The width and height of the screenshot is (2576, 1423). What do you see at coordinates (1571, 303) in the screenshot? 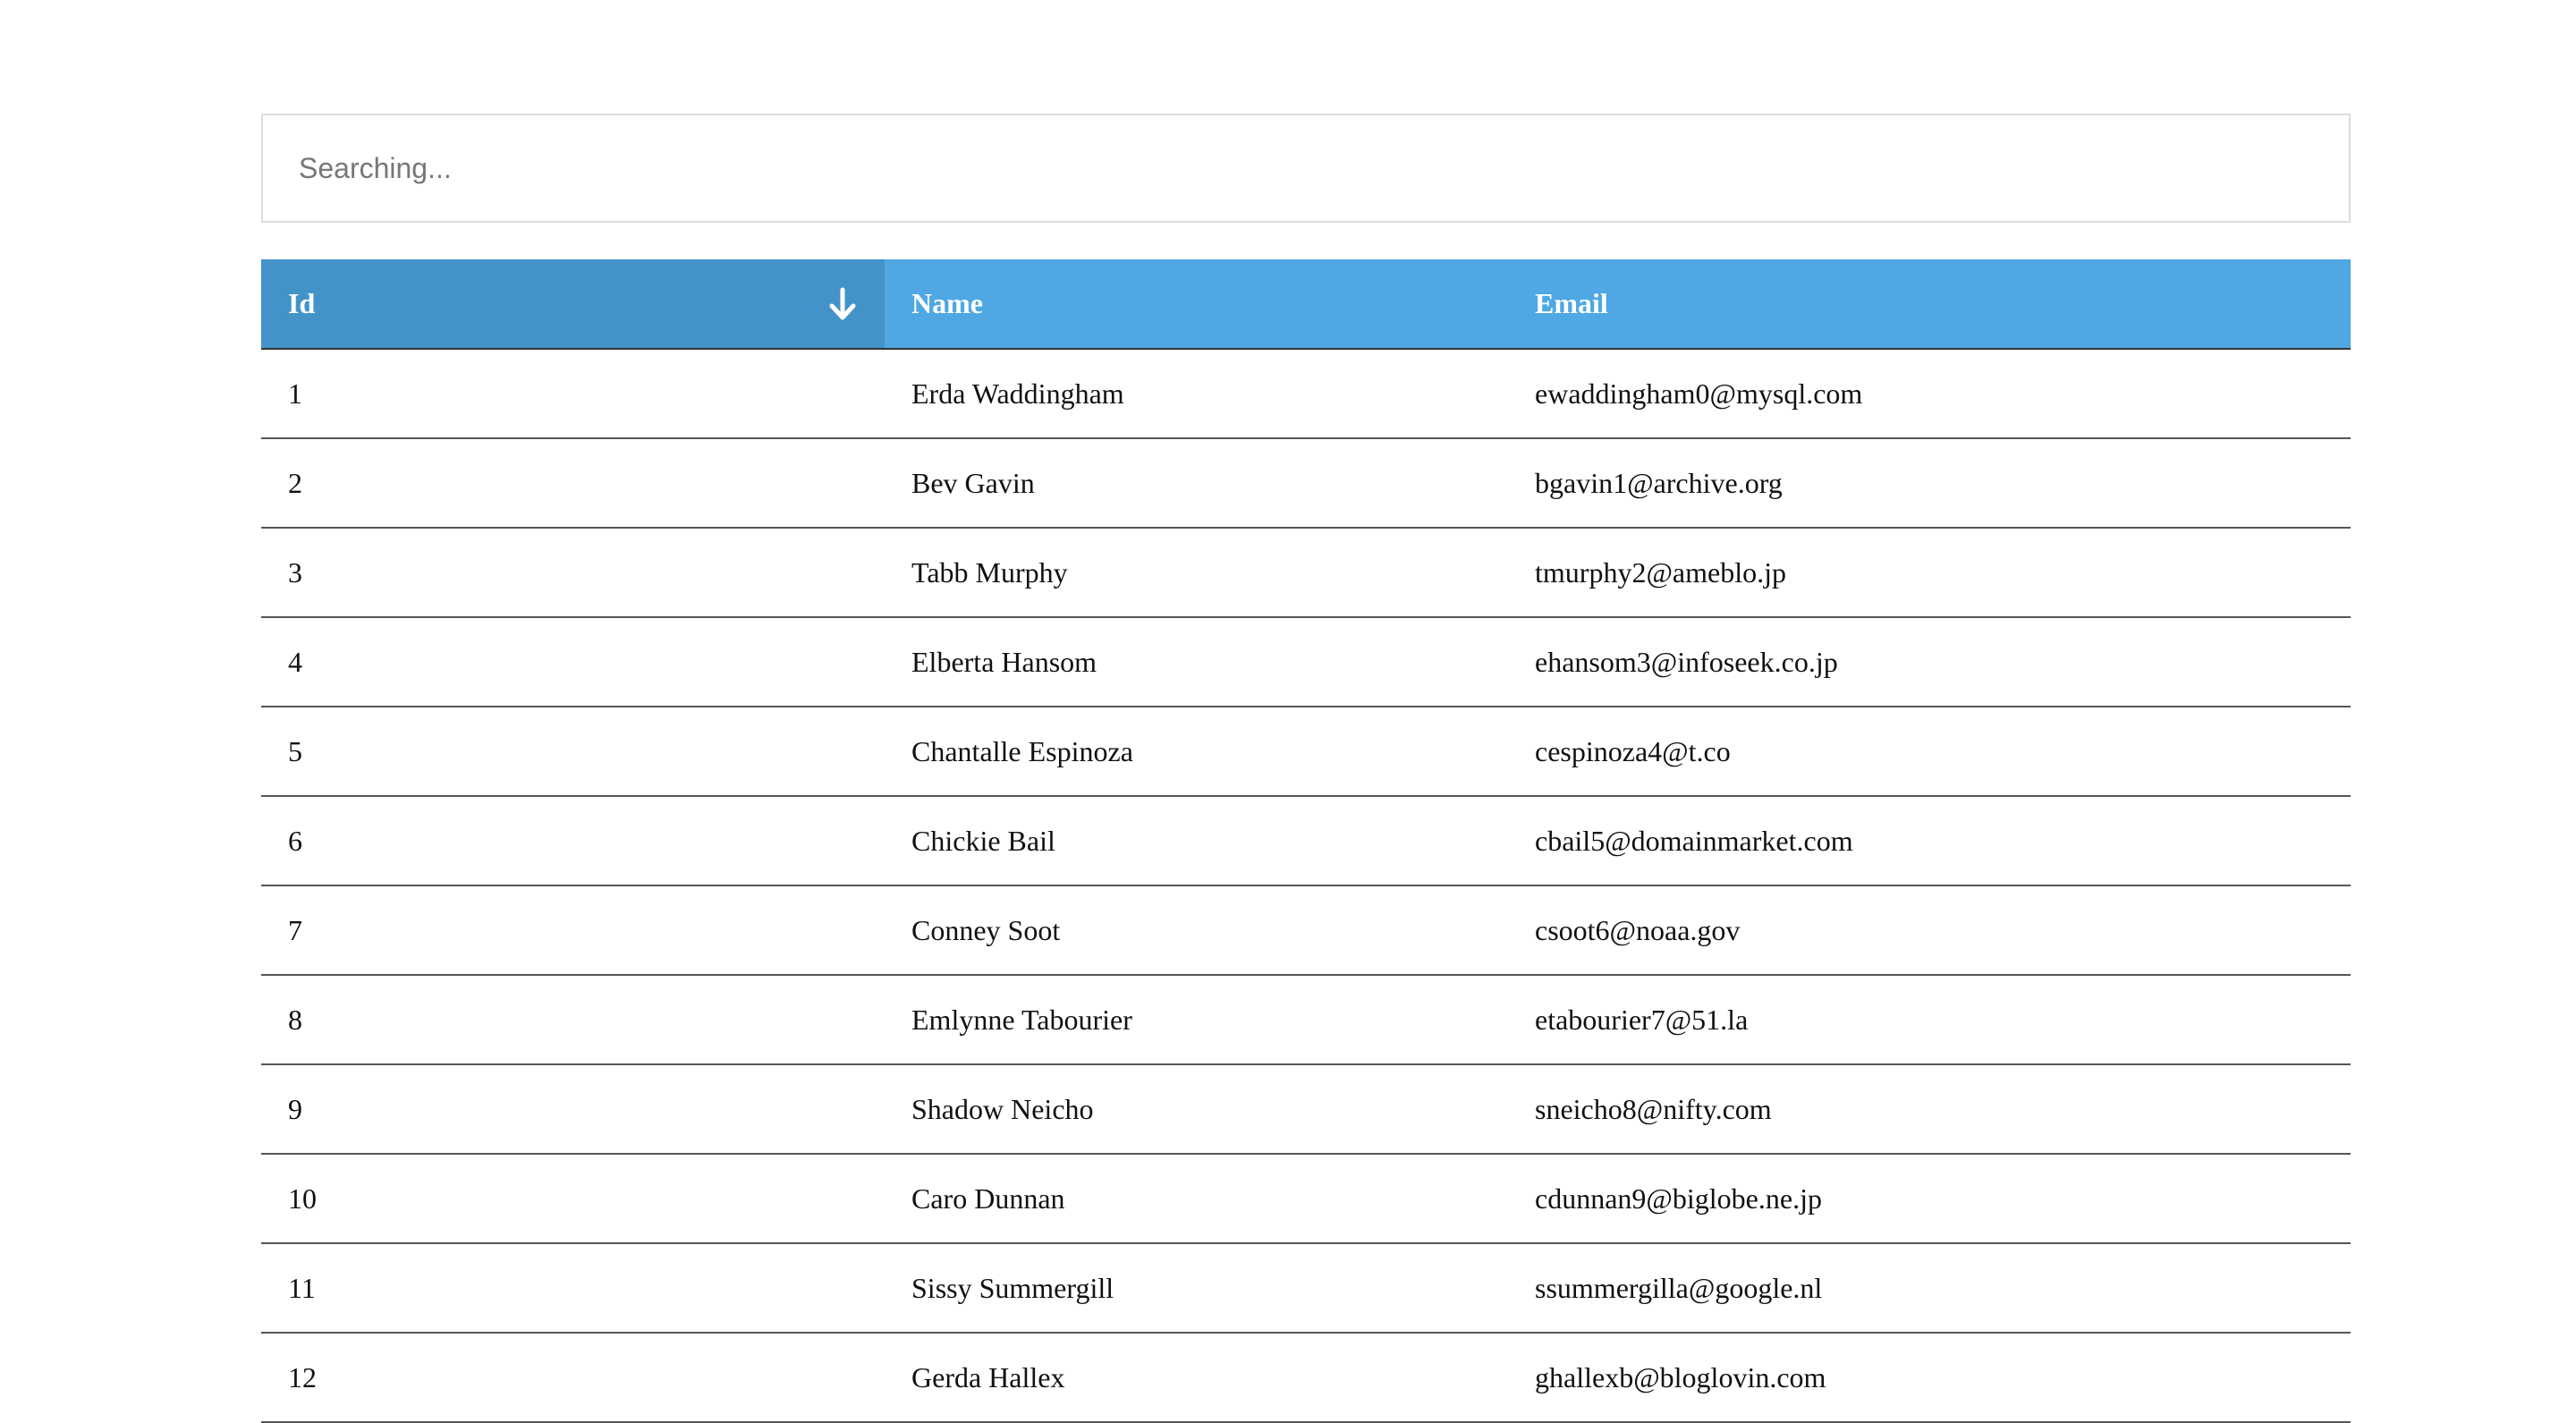
I see `column-header-label: Email` at bounding box center [1571, 303].